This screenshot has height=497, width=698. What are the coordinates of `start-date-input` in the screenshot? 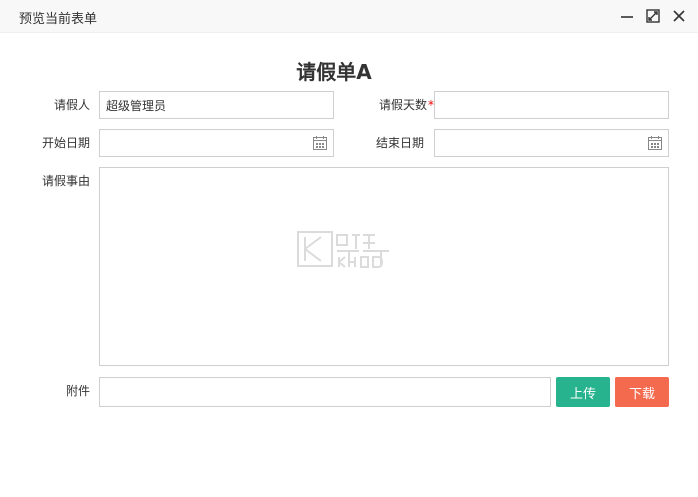 It's located at (216, 143).